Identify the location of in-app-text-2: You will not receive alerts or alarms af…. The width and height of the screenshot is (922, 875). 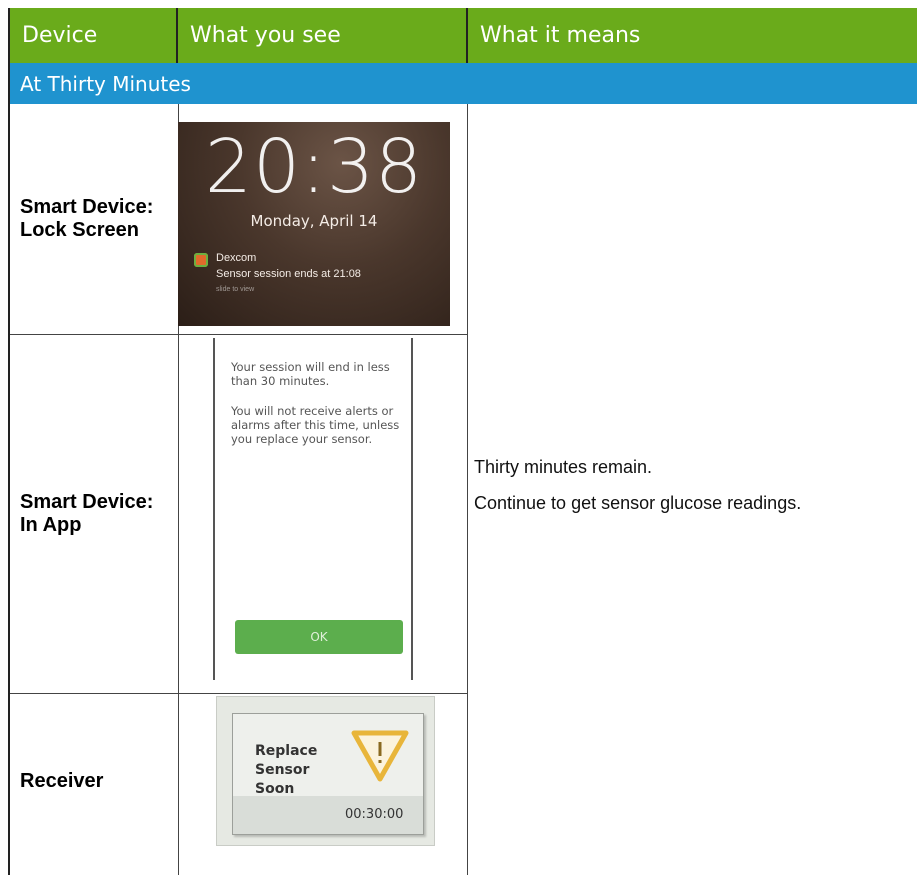
(315, 425).